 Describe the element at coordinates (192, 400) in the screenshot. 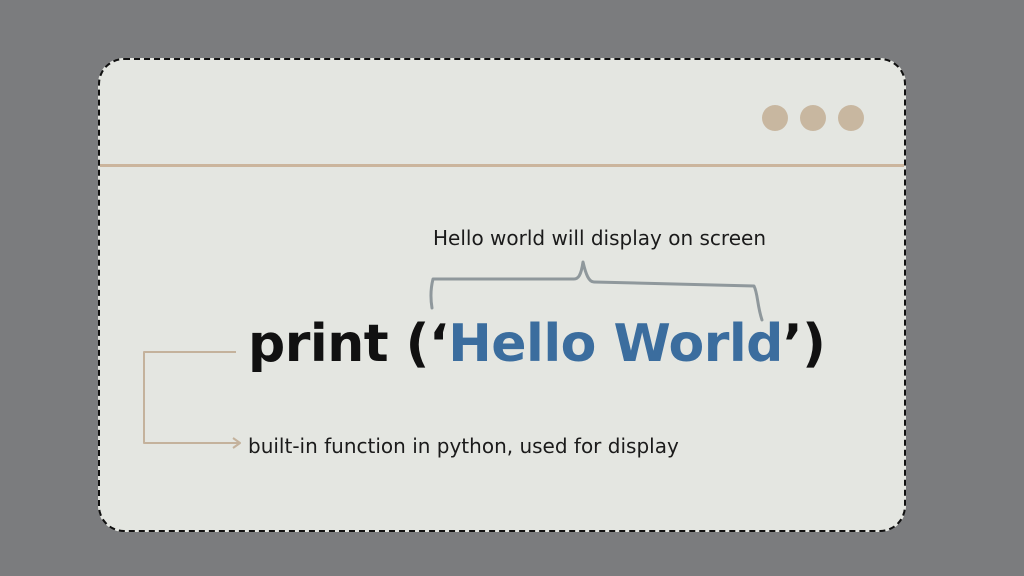

I see `arrow-connector-icon` at that location.